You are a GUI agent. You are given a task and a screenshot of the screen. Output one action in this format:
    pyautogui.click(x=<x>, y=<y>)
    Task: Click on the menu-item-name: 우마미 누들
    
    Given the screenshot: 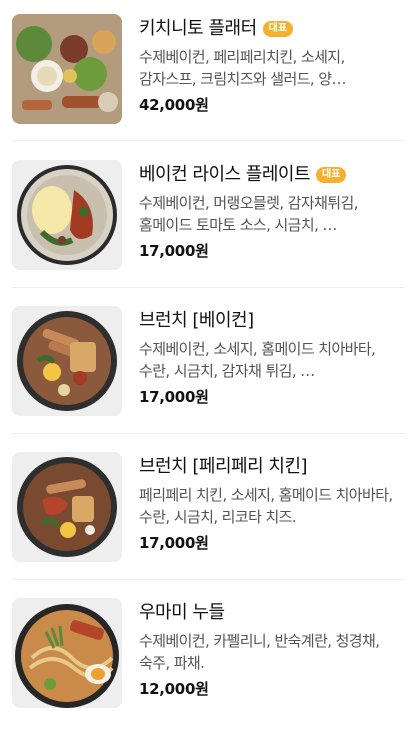 What is the action you would take?
    pyautogui.click(x=182, y=612)
    